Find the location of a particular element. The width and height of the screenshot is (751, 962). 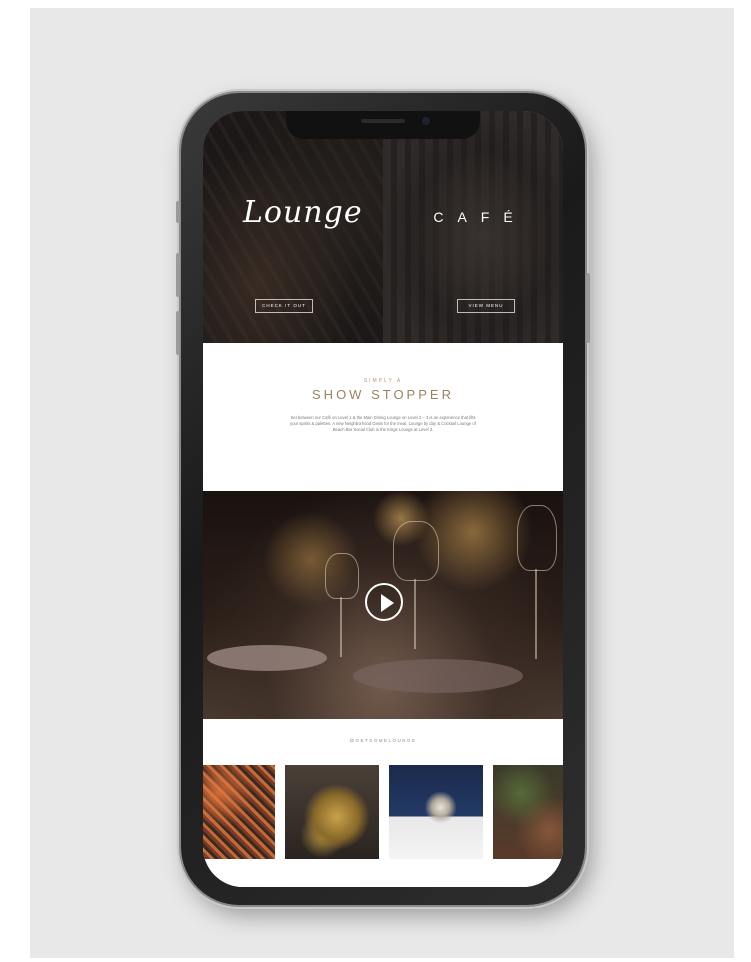

phone-notch is located at coordinates (383, 125).